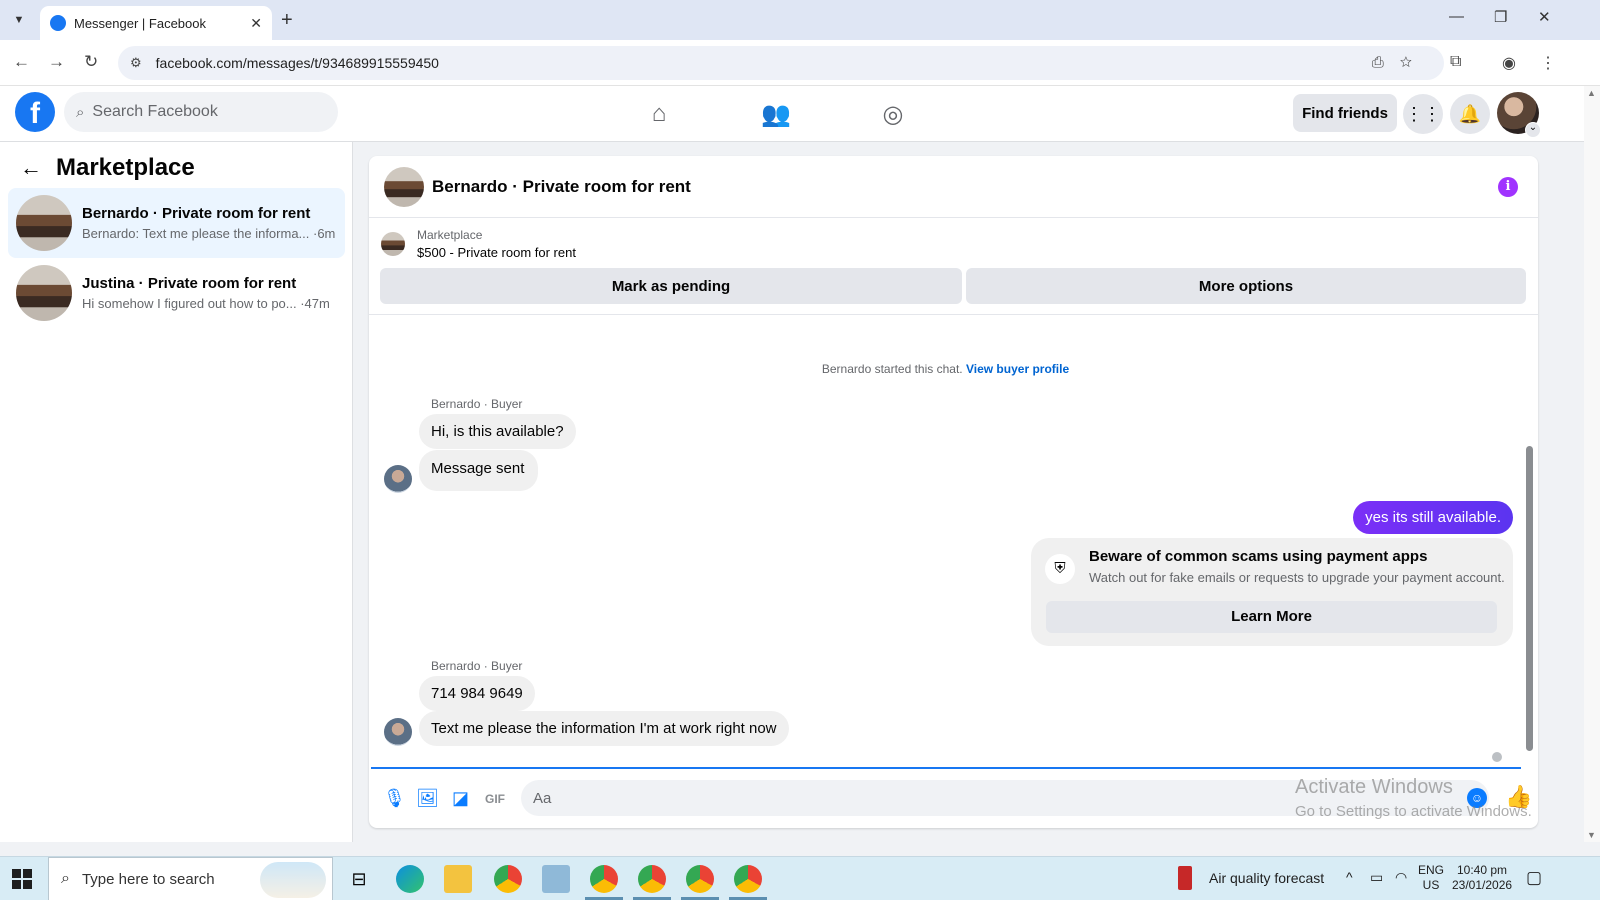 This screenshot has width=1600, height=900. What do you see at coordinates (1470, 114) in the screenshot?
I see `bell-icon: 🔔` at bounding box center [1470, 114].